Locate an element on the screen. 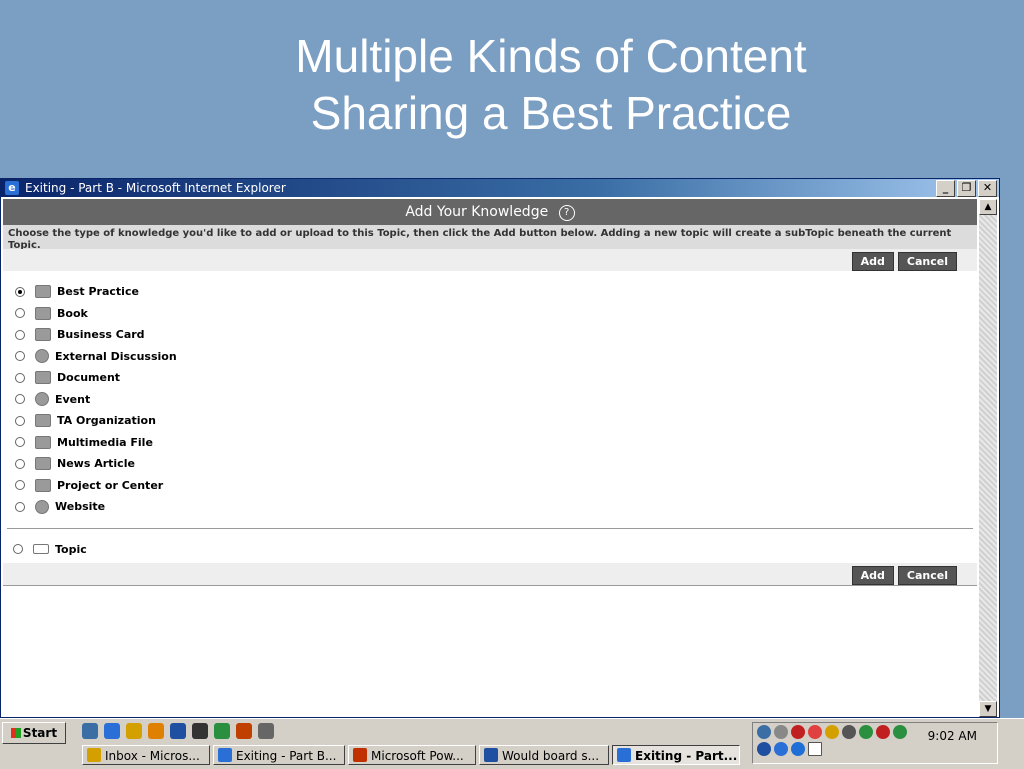 The height and width of the screenshot is (769, 1024). option-document: Document is located at coordinates (496, 378).